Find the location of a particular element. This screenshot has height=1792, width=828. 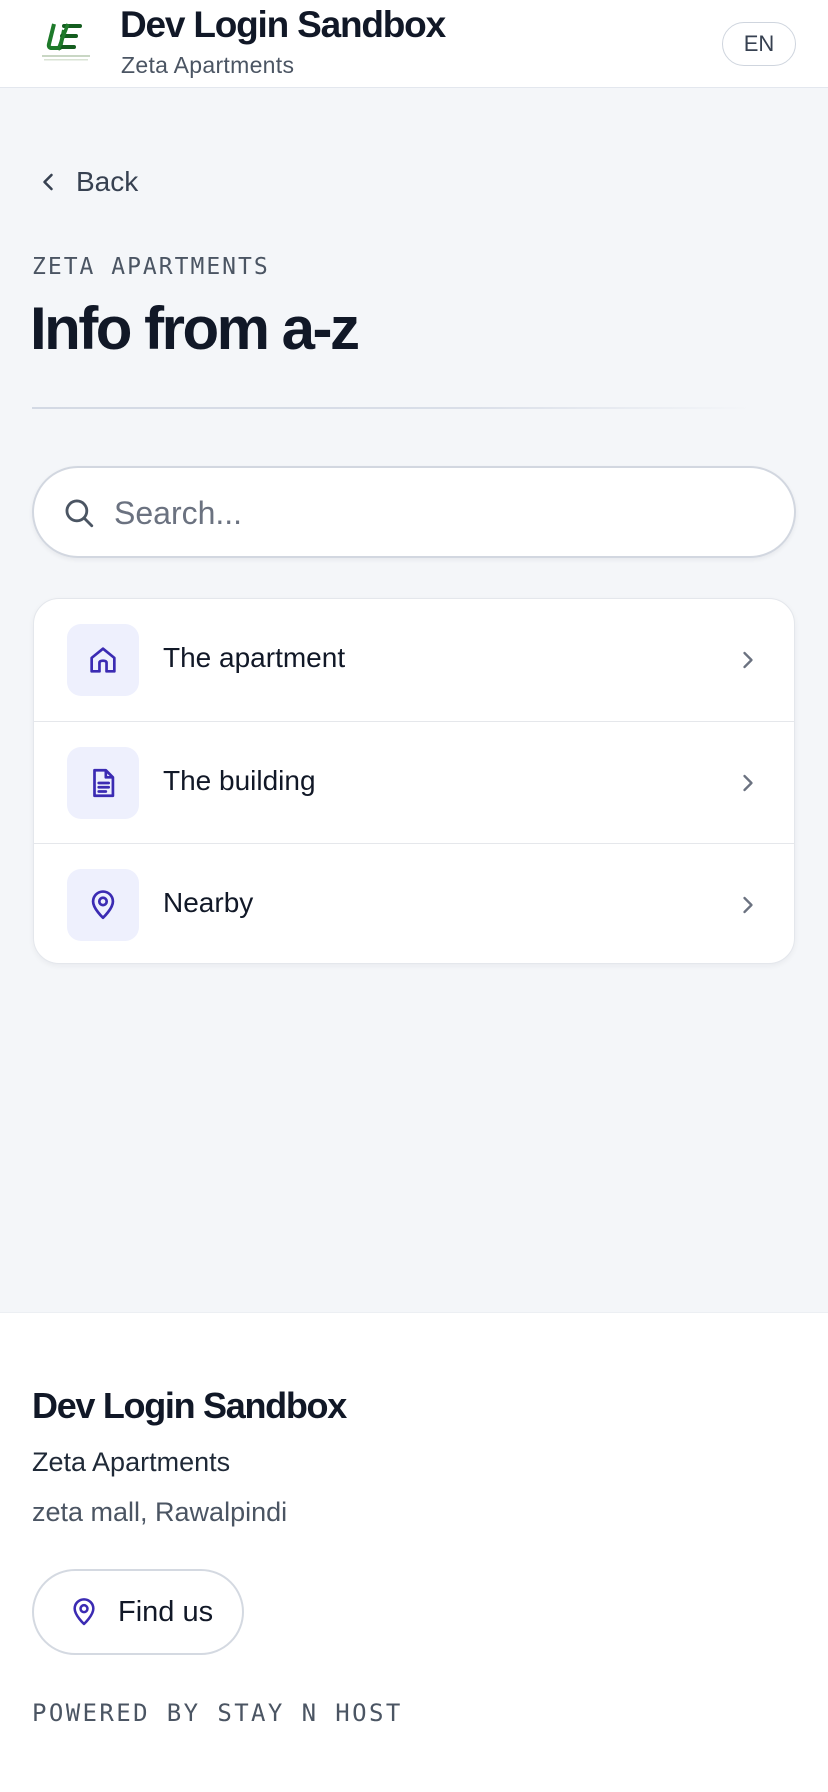

find-us-button: Find us is located at coordinates (138, 1612).